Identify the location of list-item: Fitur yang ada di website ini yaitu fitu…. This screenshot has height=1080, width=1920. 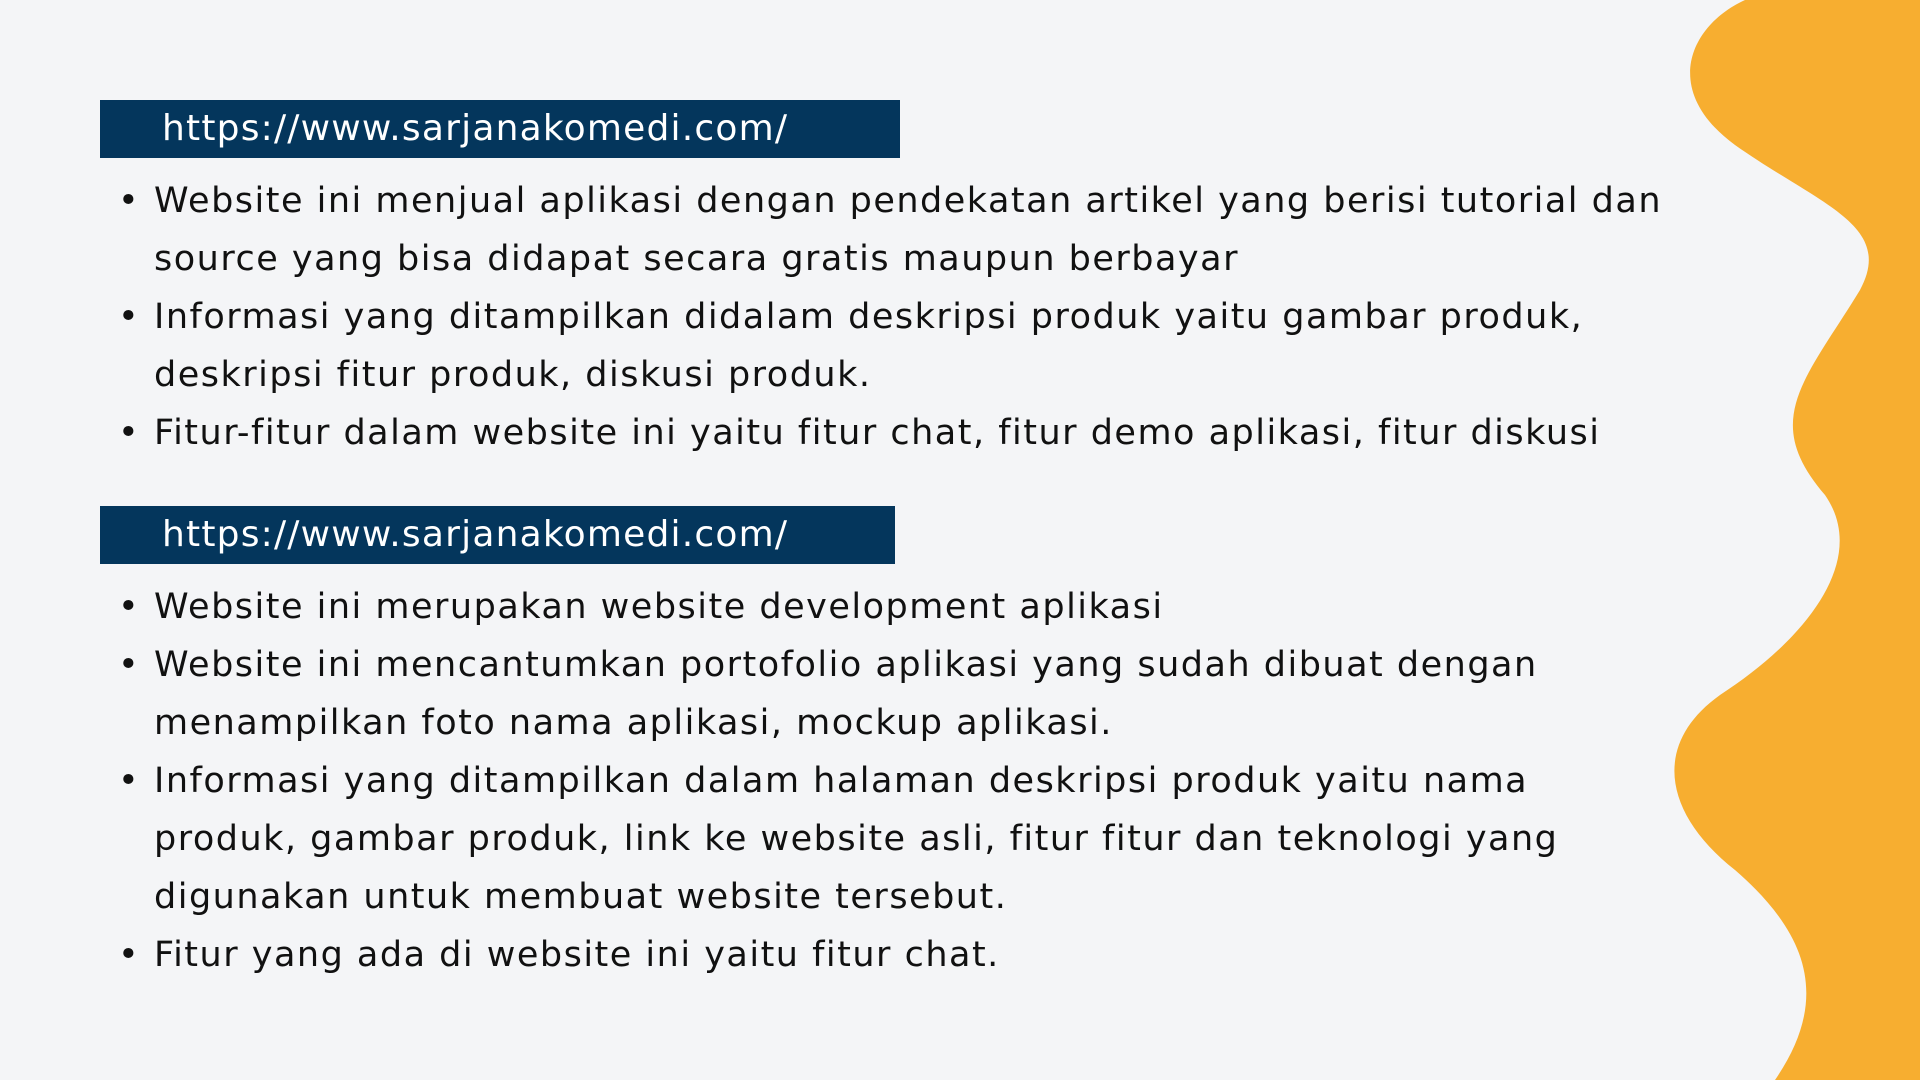
(890, 955).